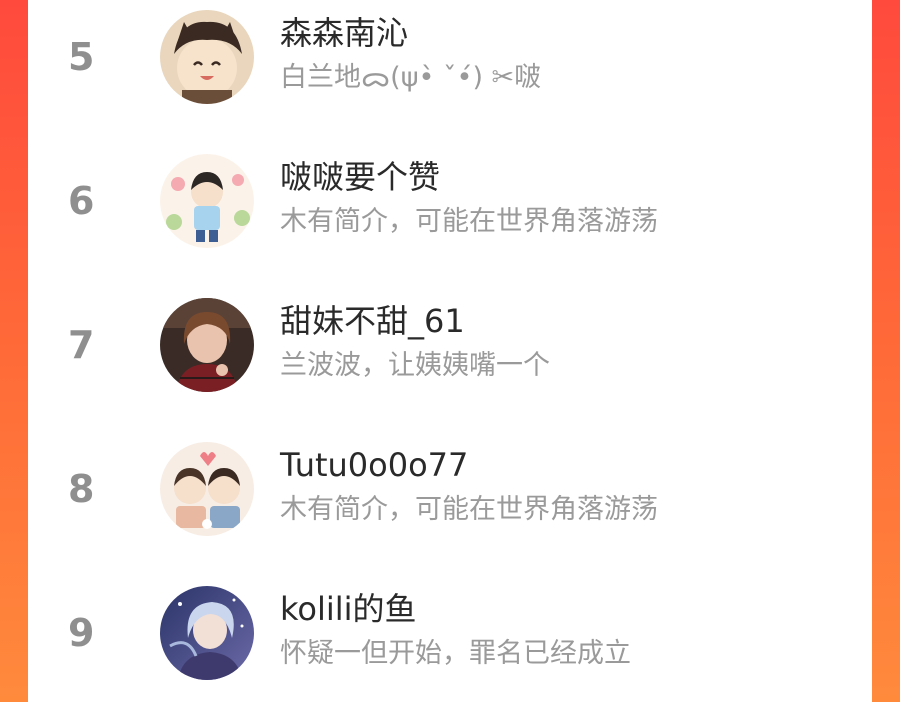 The width and height of the screenshot is (900, 702). What do you see at coordinates (372, 321) in the screenshot?
I see `user-name: 甜妹不甜_61` at bounding box center [372, 321].